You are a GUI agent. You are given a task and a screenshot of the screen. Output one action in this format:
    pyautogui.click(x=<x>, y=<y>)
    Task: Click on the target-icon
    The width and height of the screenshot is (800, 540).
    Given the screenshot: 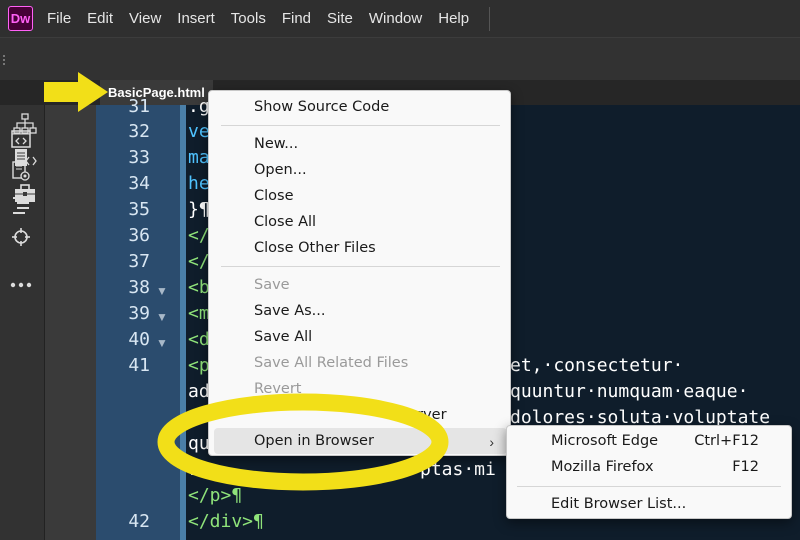 What is the action you would take?
    pyautogui.click(x=21, y=237)
    